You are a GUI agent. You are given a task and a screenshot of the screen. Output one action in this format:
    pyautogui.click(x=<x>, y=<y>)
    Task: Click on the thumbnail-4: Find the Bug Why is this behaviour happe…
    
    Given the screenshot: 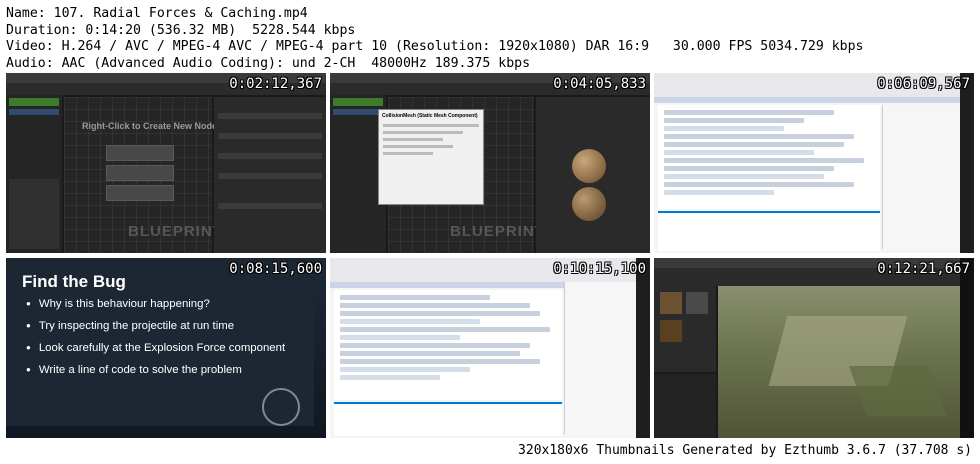 What is the action you would take?
    pyautogui.click(x=166, y=348)
    